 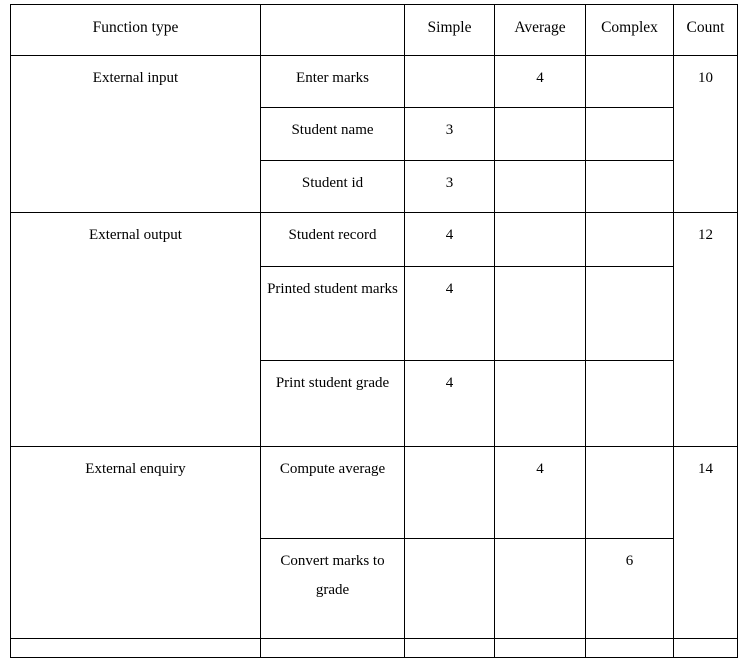 I want to click on column-header-function-type: Function type, so click(x=135, y=30).